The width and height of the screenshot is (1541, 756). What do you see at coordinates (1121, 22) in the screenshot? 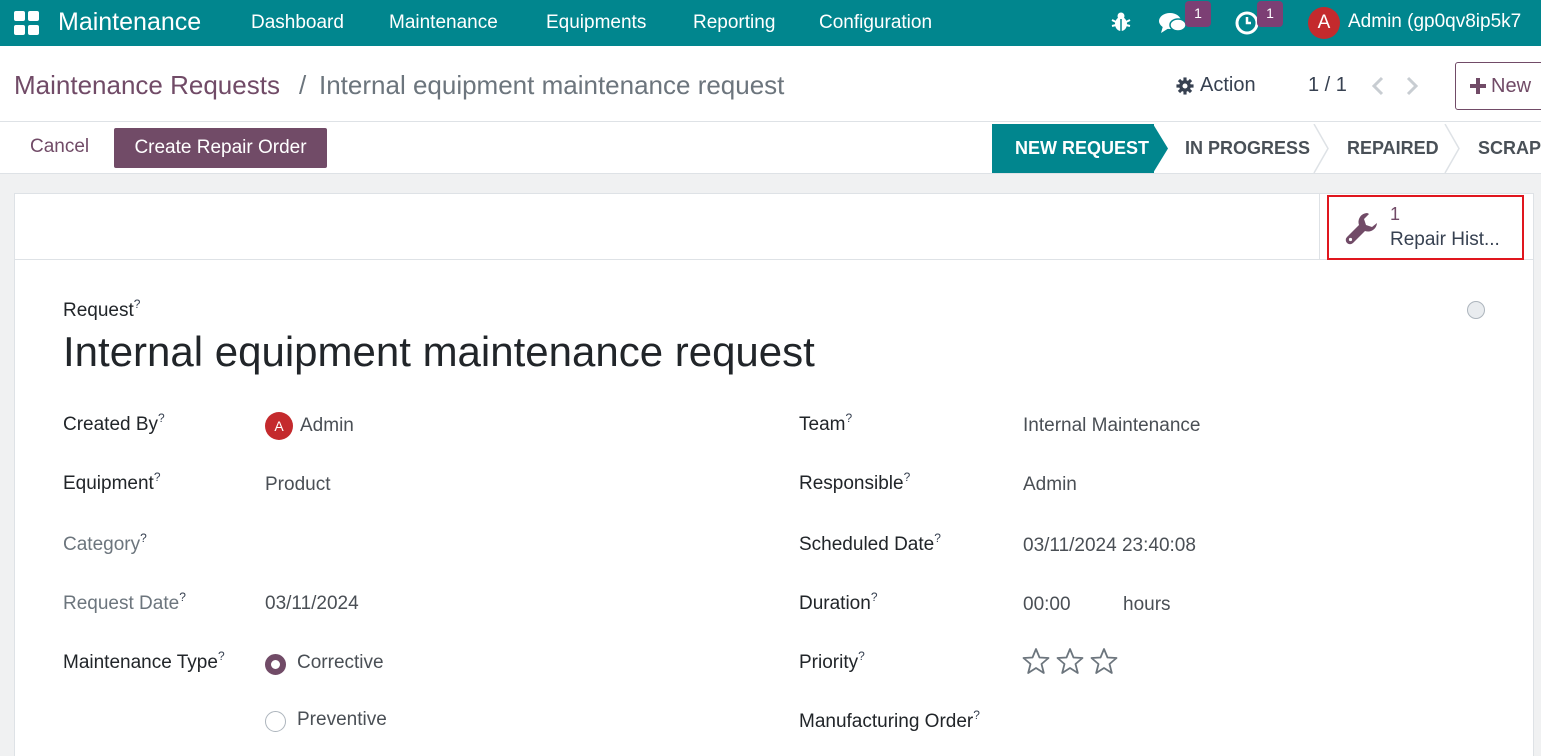
I see `debug-bug-icon` at bounding box center [1121, 22].